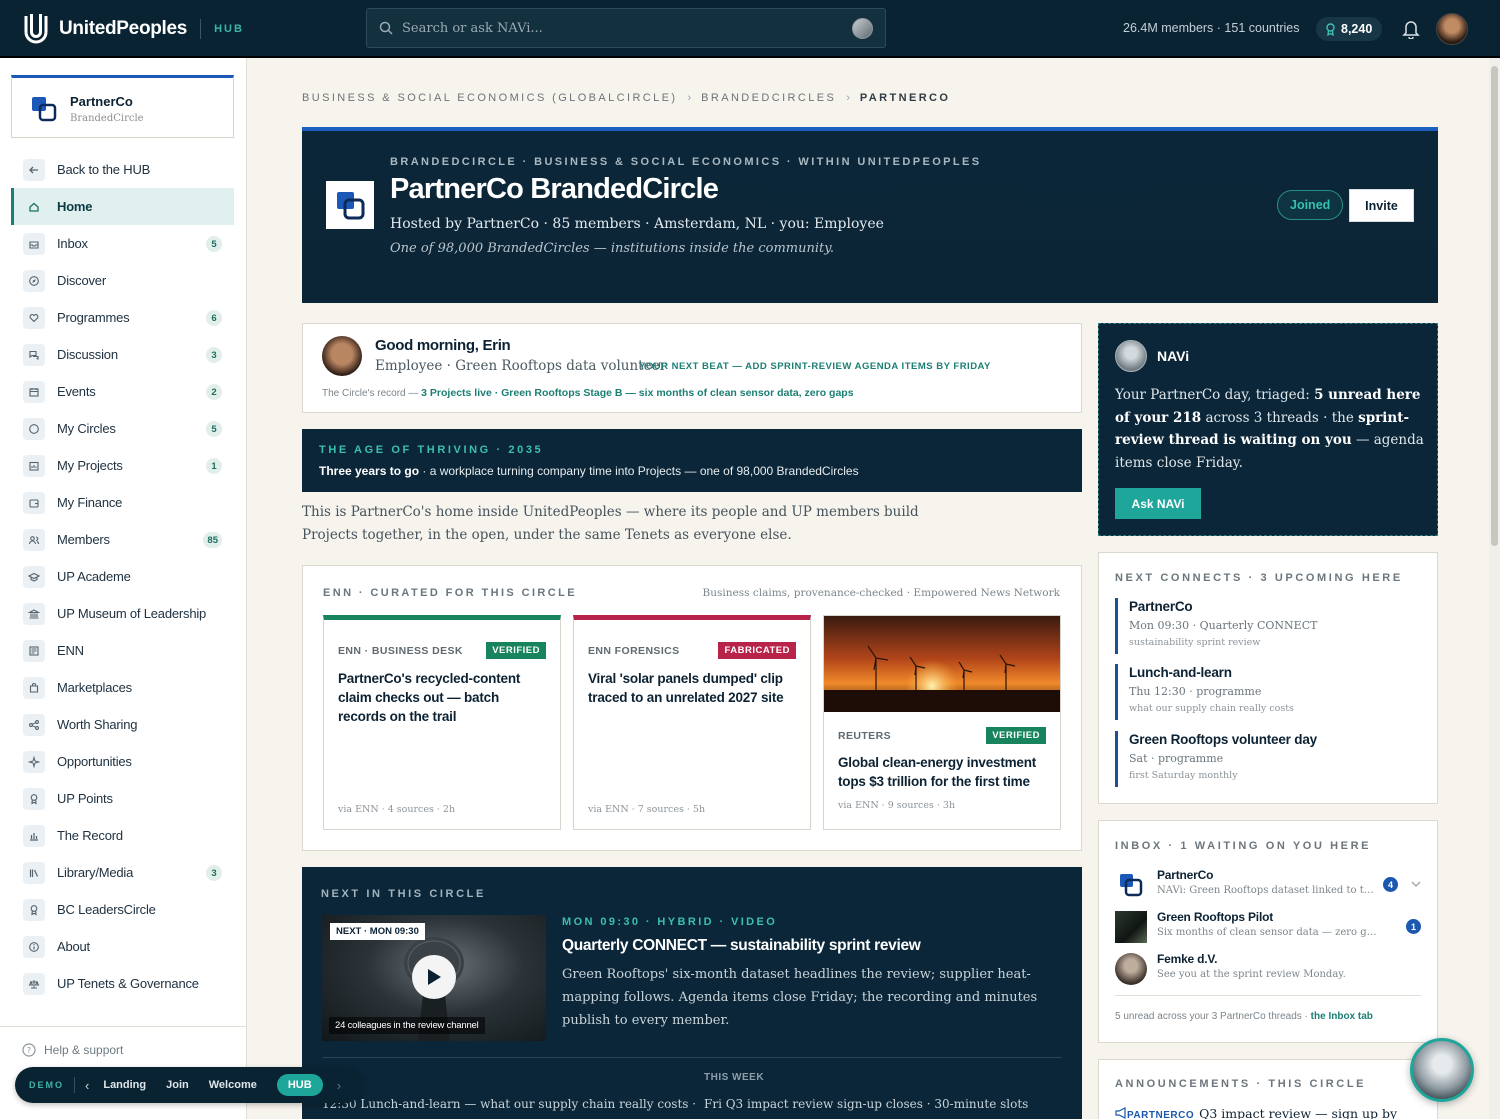  I want to click on card-footer: via ENN · 4 sources · 2h, so click(397, 809).